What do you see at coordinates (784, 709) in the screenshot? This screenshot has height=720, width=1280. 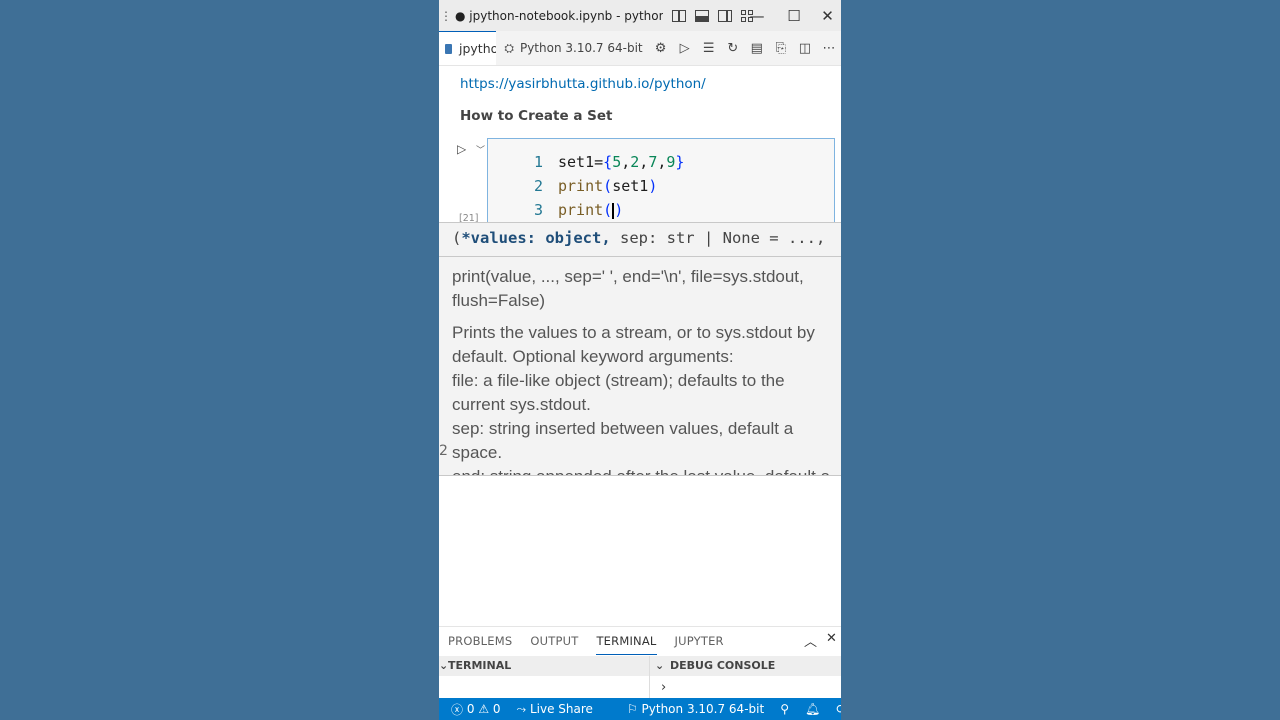 I see `feedback-icon: ⚲` at bounding box center [784, 709].